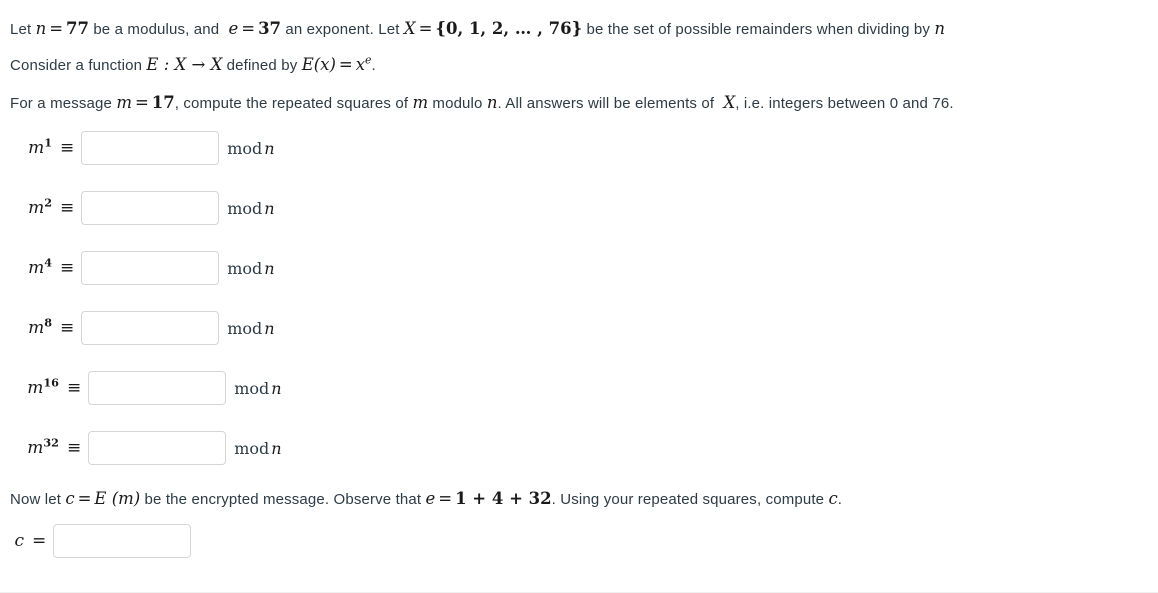 This screenshot has height=593, width=1158. What do you see at coordinates (233, 28) in the screenshot?
I see `line1-var-e: e` at bounding box center [233, 28].